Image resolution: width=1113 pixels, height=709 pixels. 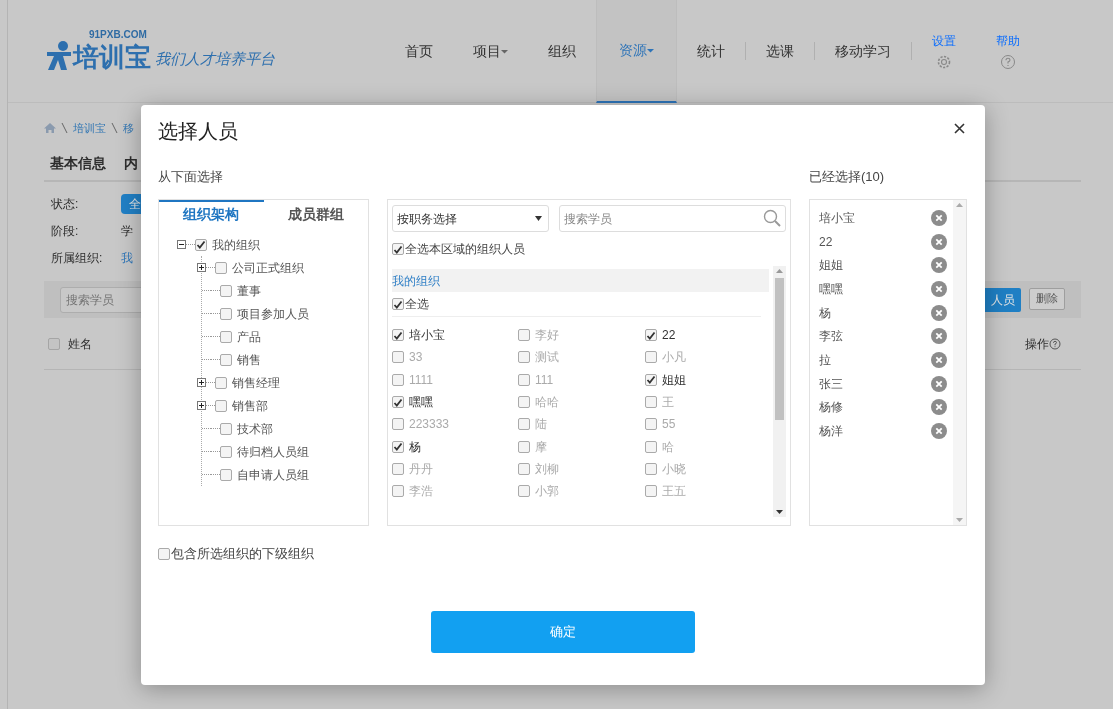 I want to click on page-tab: 内, so click(x=131, y=163).